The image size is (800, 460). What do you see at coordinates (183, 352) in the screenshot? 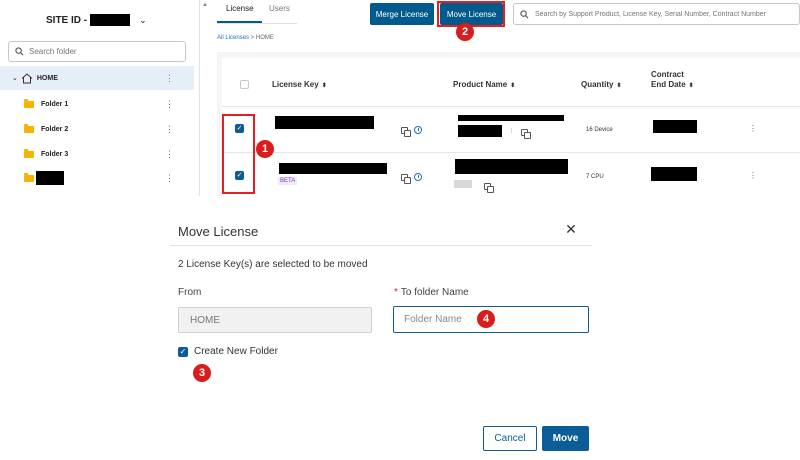
I see `create-new-folder-checkbox: ✓` at bounding box center [183, 352].